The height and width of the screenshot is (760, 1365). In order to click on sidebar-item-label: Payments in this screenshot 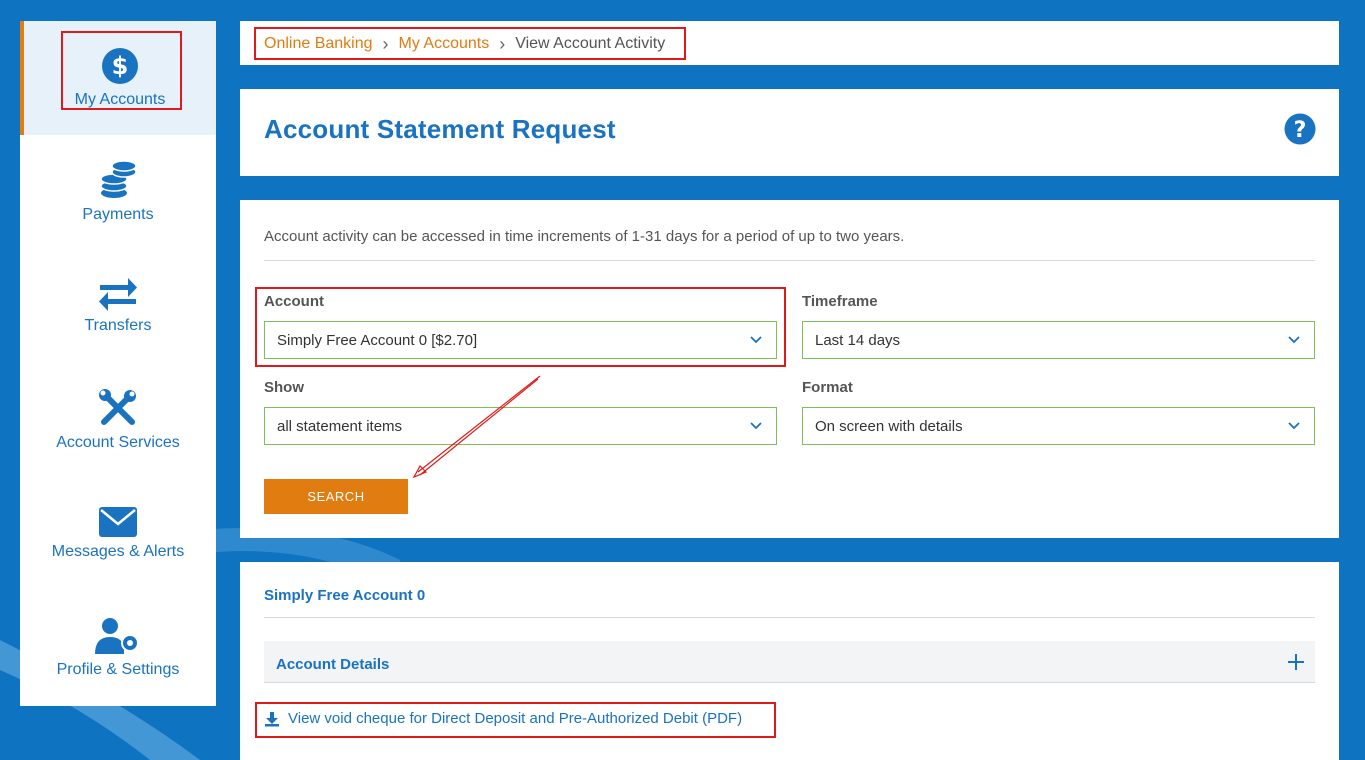, I will do `click(118, 214)`.